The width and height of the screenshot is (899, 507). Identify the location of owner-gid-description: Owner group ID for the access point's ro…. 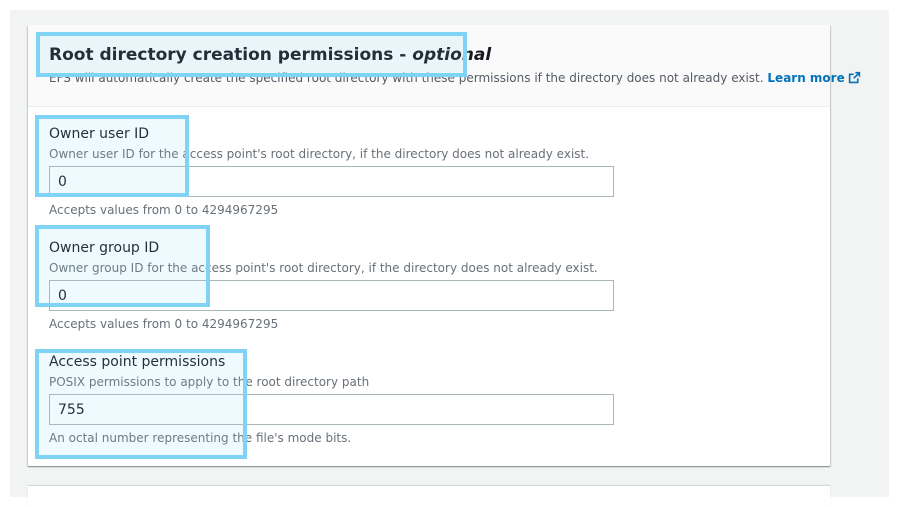
(323, 268).